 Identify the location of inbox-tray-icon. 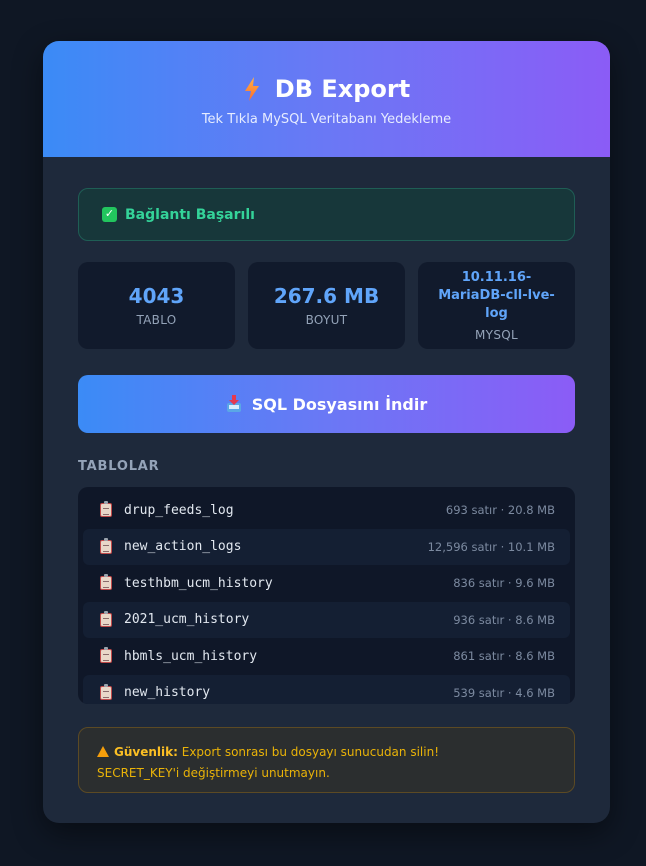
(233, 403).